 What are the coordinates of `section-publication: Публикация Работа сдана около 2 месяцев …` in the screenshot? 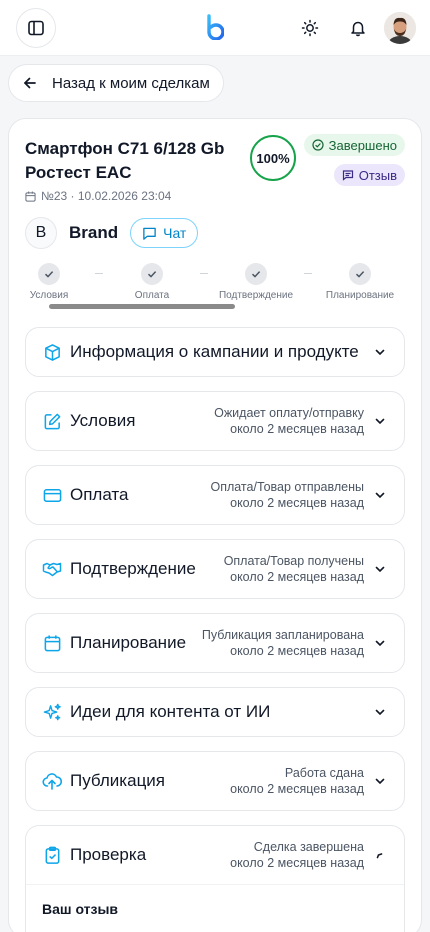 It's located at (215, 781).